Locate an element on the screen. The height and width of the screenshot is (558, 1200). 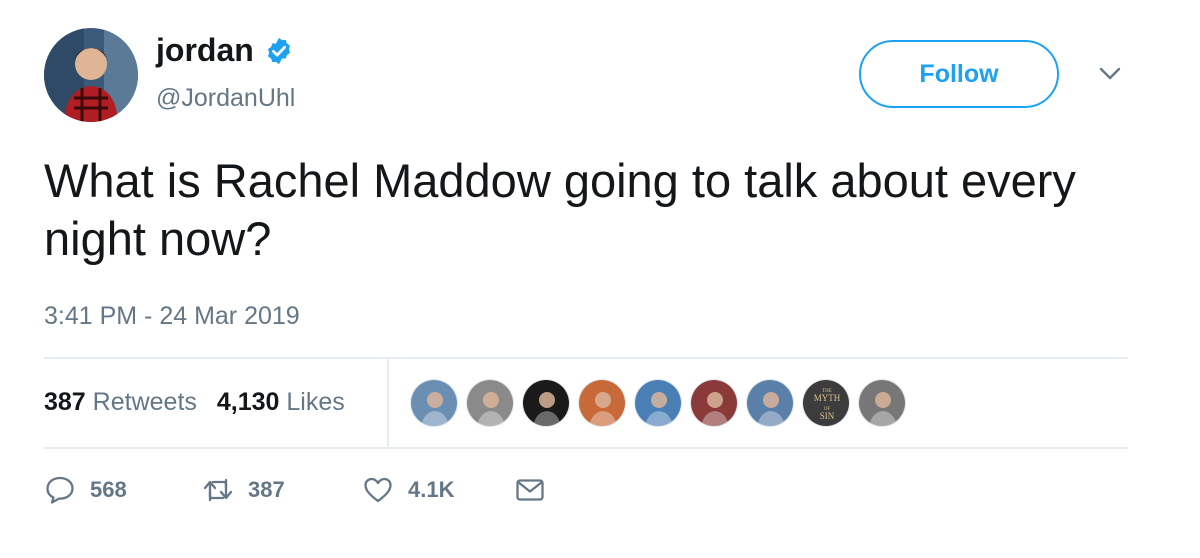
likers-avatars: THE MYTH OF SIN is located at coordinates (658, 403).